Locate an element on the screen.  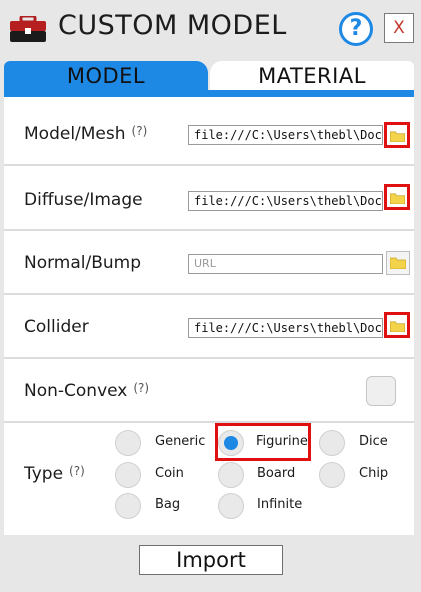
collider-label: Collider is located at coordinates (56, 327).